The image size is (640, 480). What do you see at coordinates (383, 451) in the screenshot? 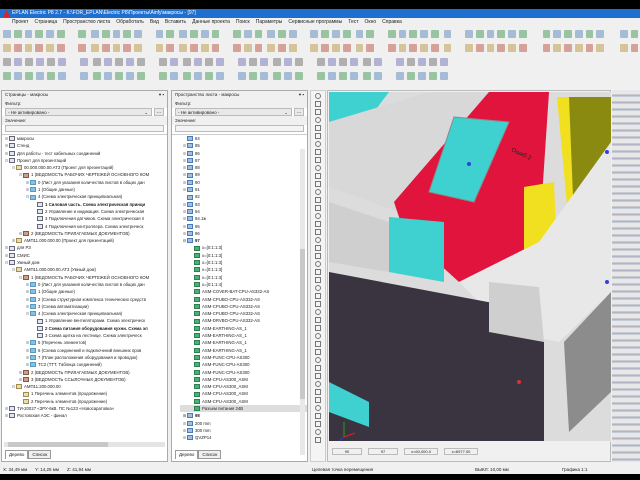
I see `page-field-2: 97` at bounding box center [383, 451].